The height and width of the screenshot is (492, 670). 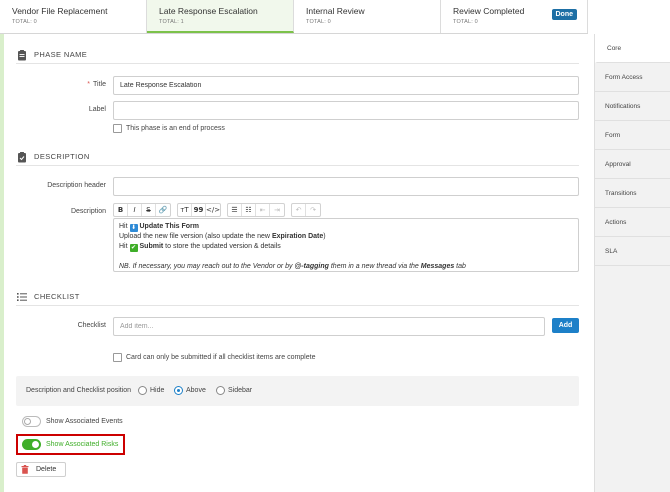 I want to click on position-sidebar-label: Sidebar, so click(x=240, y=390).